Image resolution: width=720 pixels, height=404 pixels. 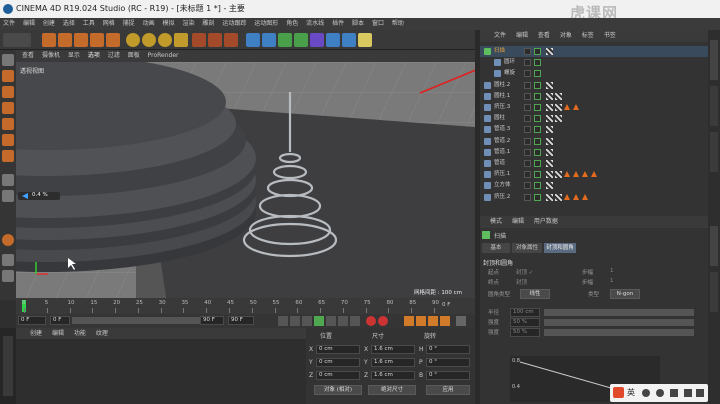 I want to click on apply-button: 应用, so click(x=448, y=390).